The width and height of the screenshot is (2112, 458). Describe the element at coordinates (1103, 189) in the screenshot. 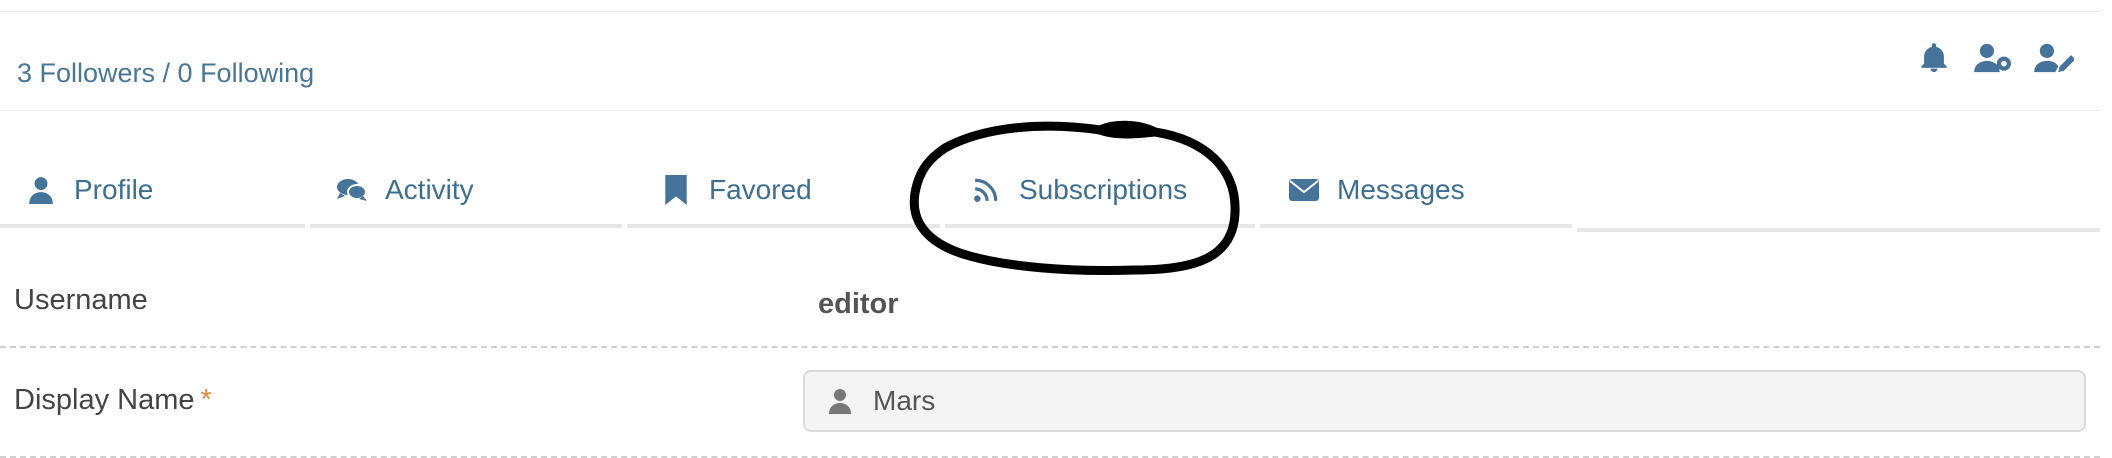

I see `tab-label: Subscriptions` at that location.